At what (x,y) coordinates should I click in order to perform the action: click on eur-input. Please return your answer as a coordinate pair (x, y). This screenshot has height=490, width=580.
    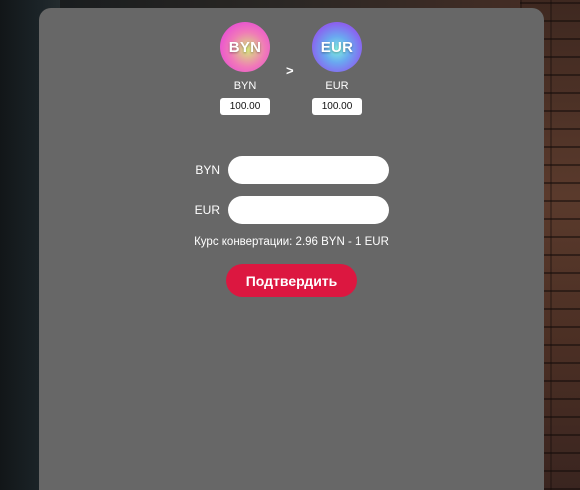
    Looking at the image, I should click on (308, 210).